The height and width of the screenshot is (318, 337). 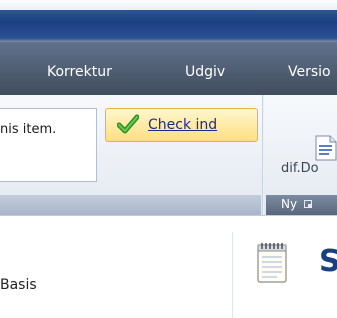 I want to click on ribbon-group-divider, so click(x=263, y=155).